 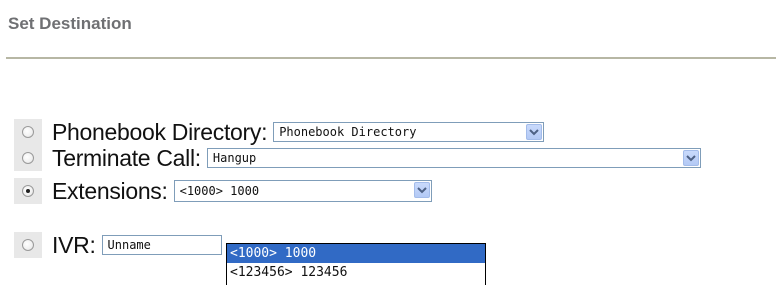 What do you see at coordinates (348, 132) in the screenshot?
I see `select-value: Phonebook Directory` at bounding box center [348, 132].